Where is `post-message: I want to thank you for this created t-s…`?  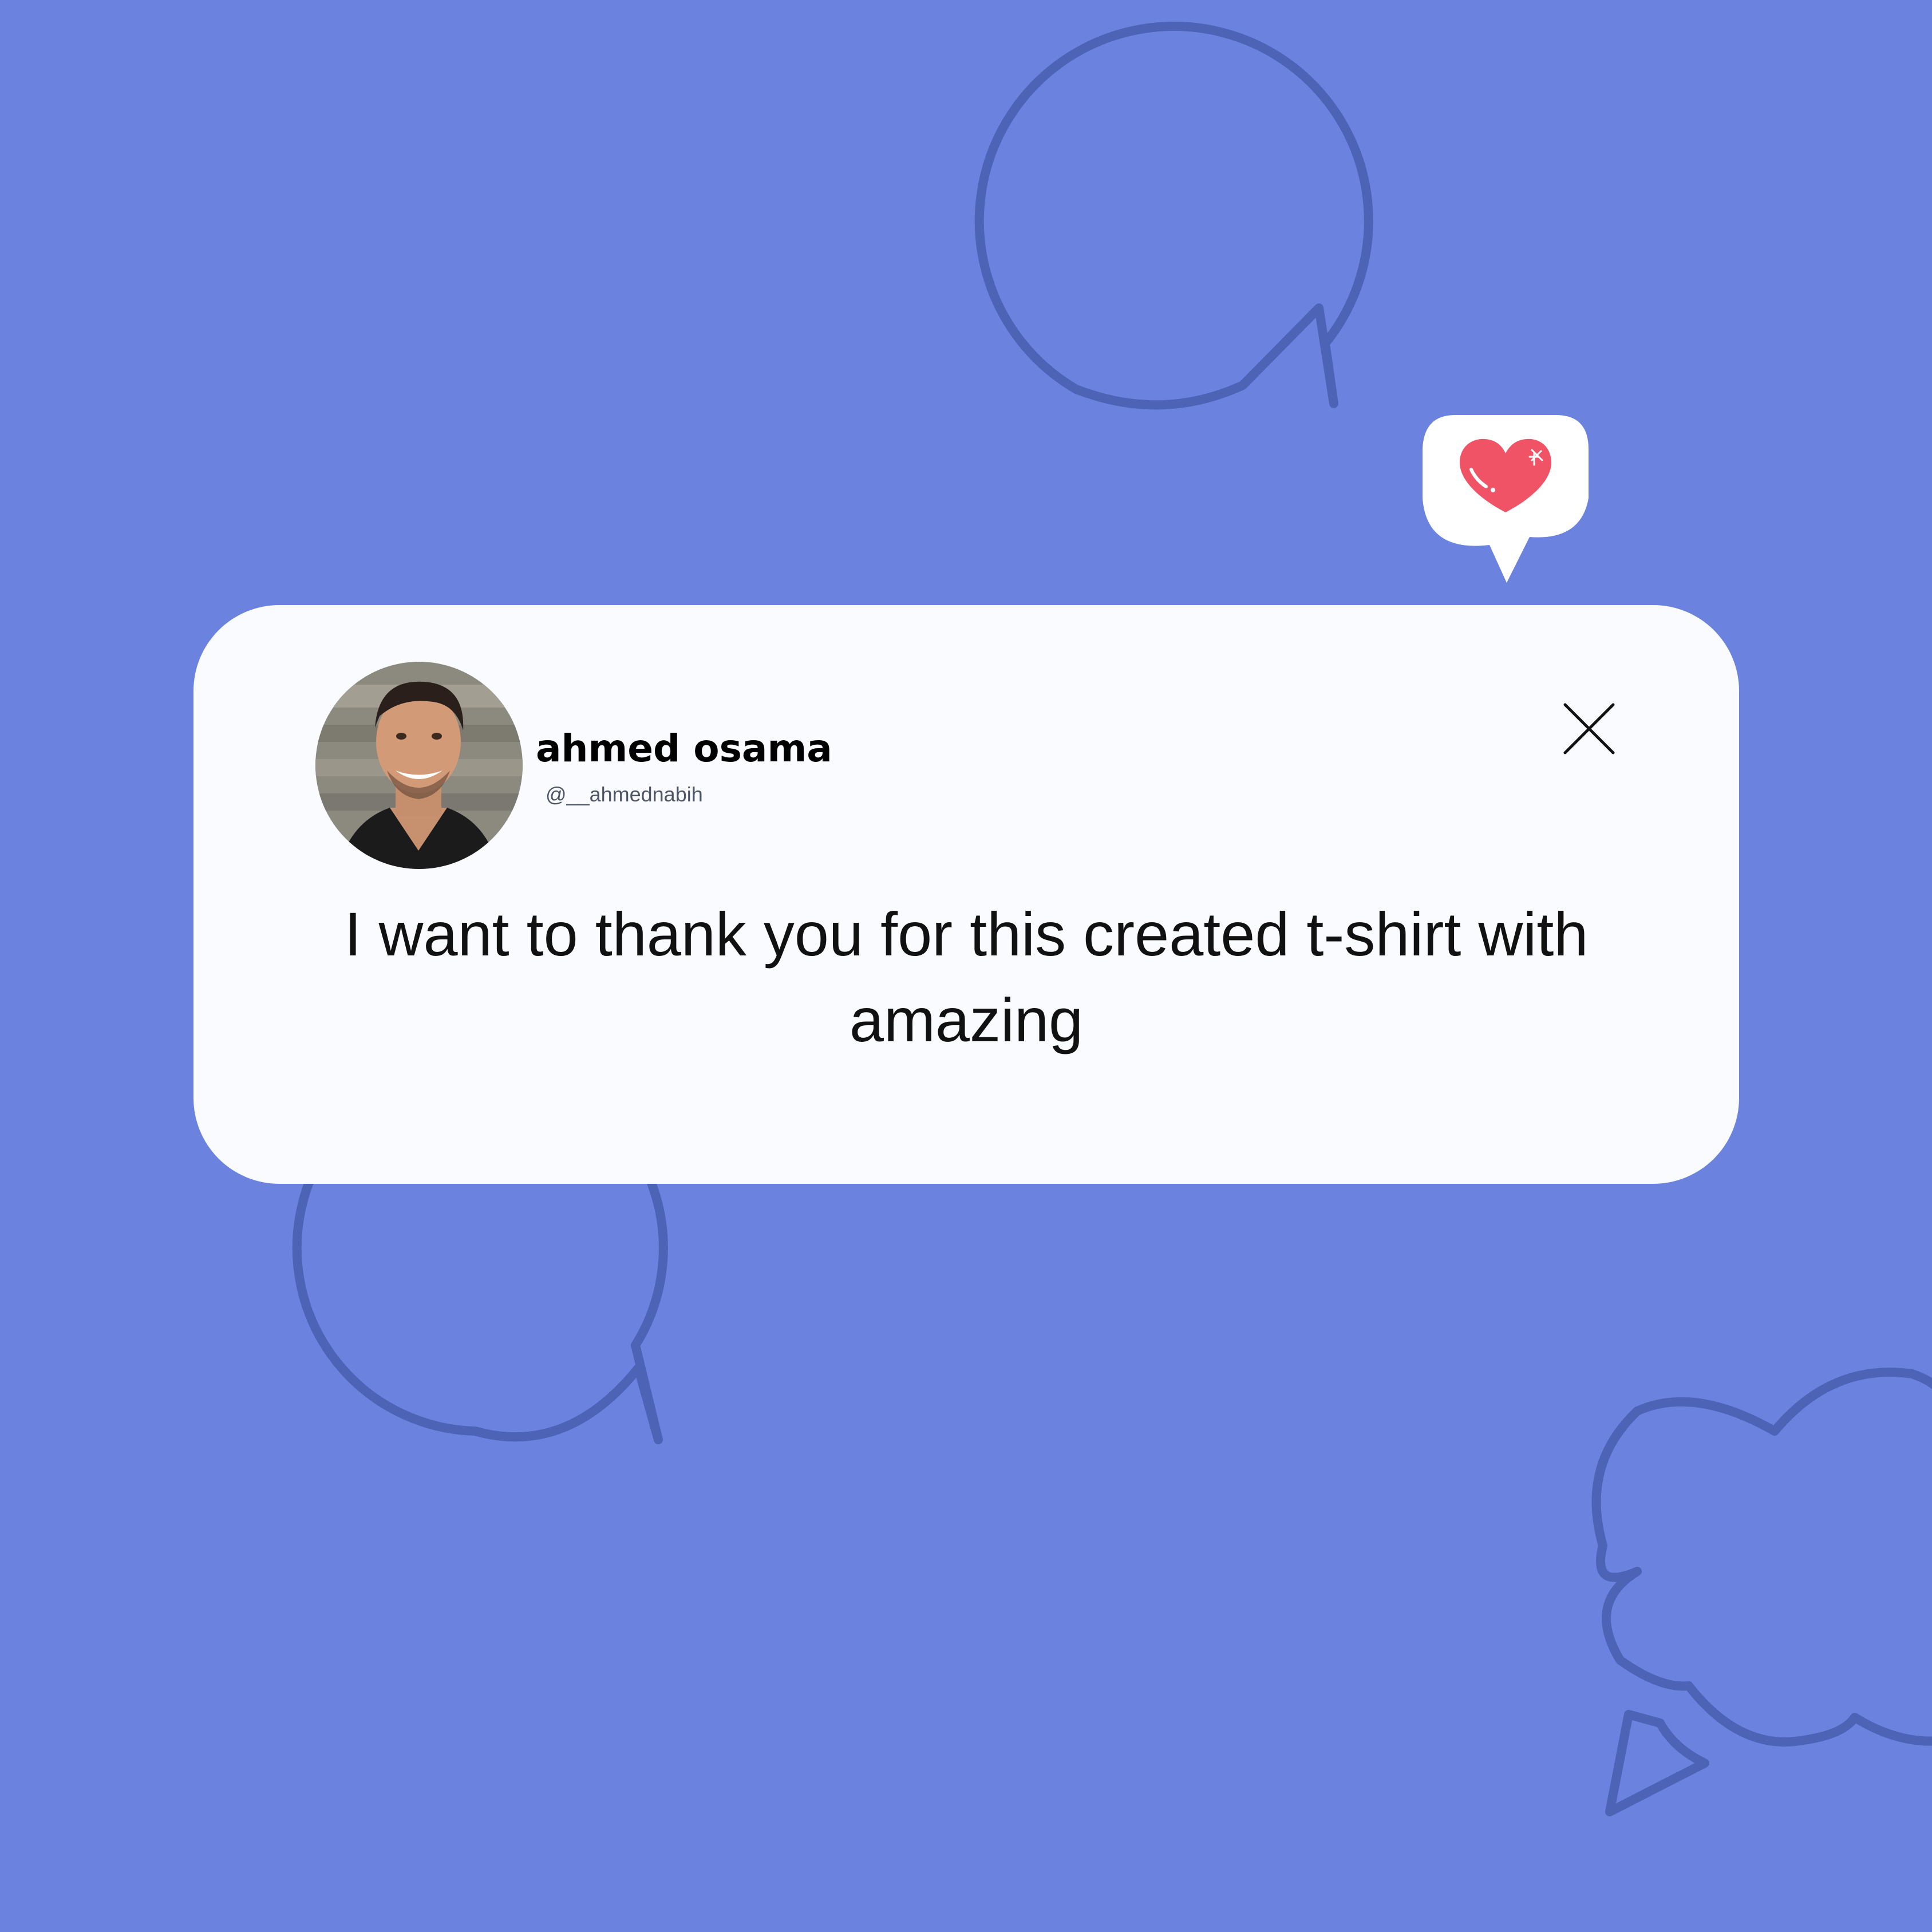
post-message: I want to thank you for this created t-s… is located at coordinates (966, 976).